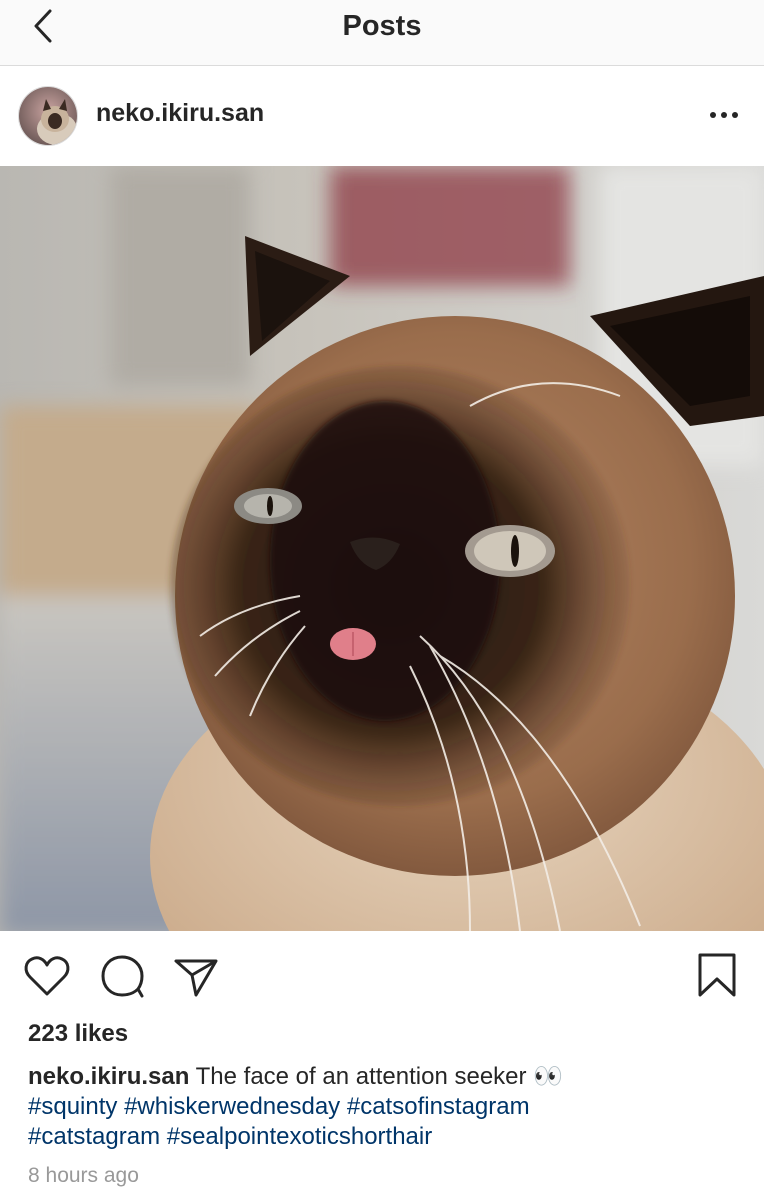 Image resolution: width=764 pixels, height=1200 pixels. I want to click on caption-username: neko.ikiru.san, so click(108, 1076).